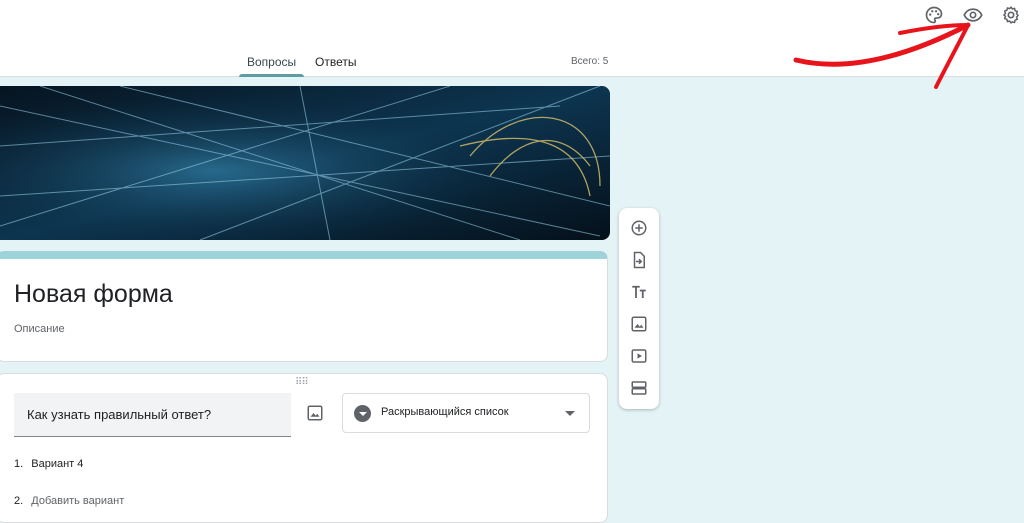 The image size is (1024, 523). What do you see at coordinates (570, 413) in the screenshot?
I see `chevron-down-icon` at bounding box center [570, 413].